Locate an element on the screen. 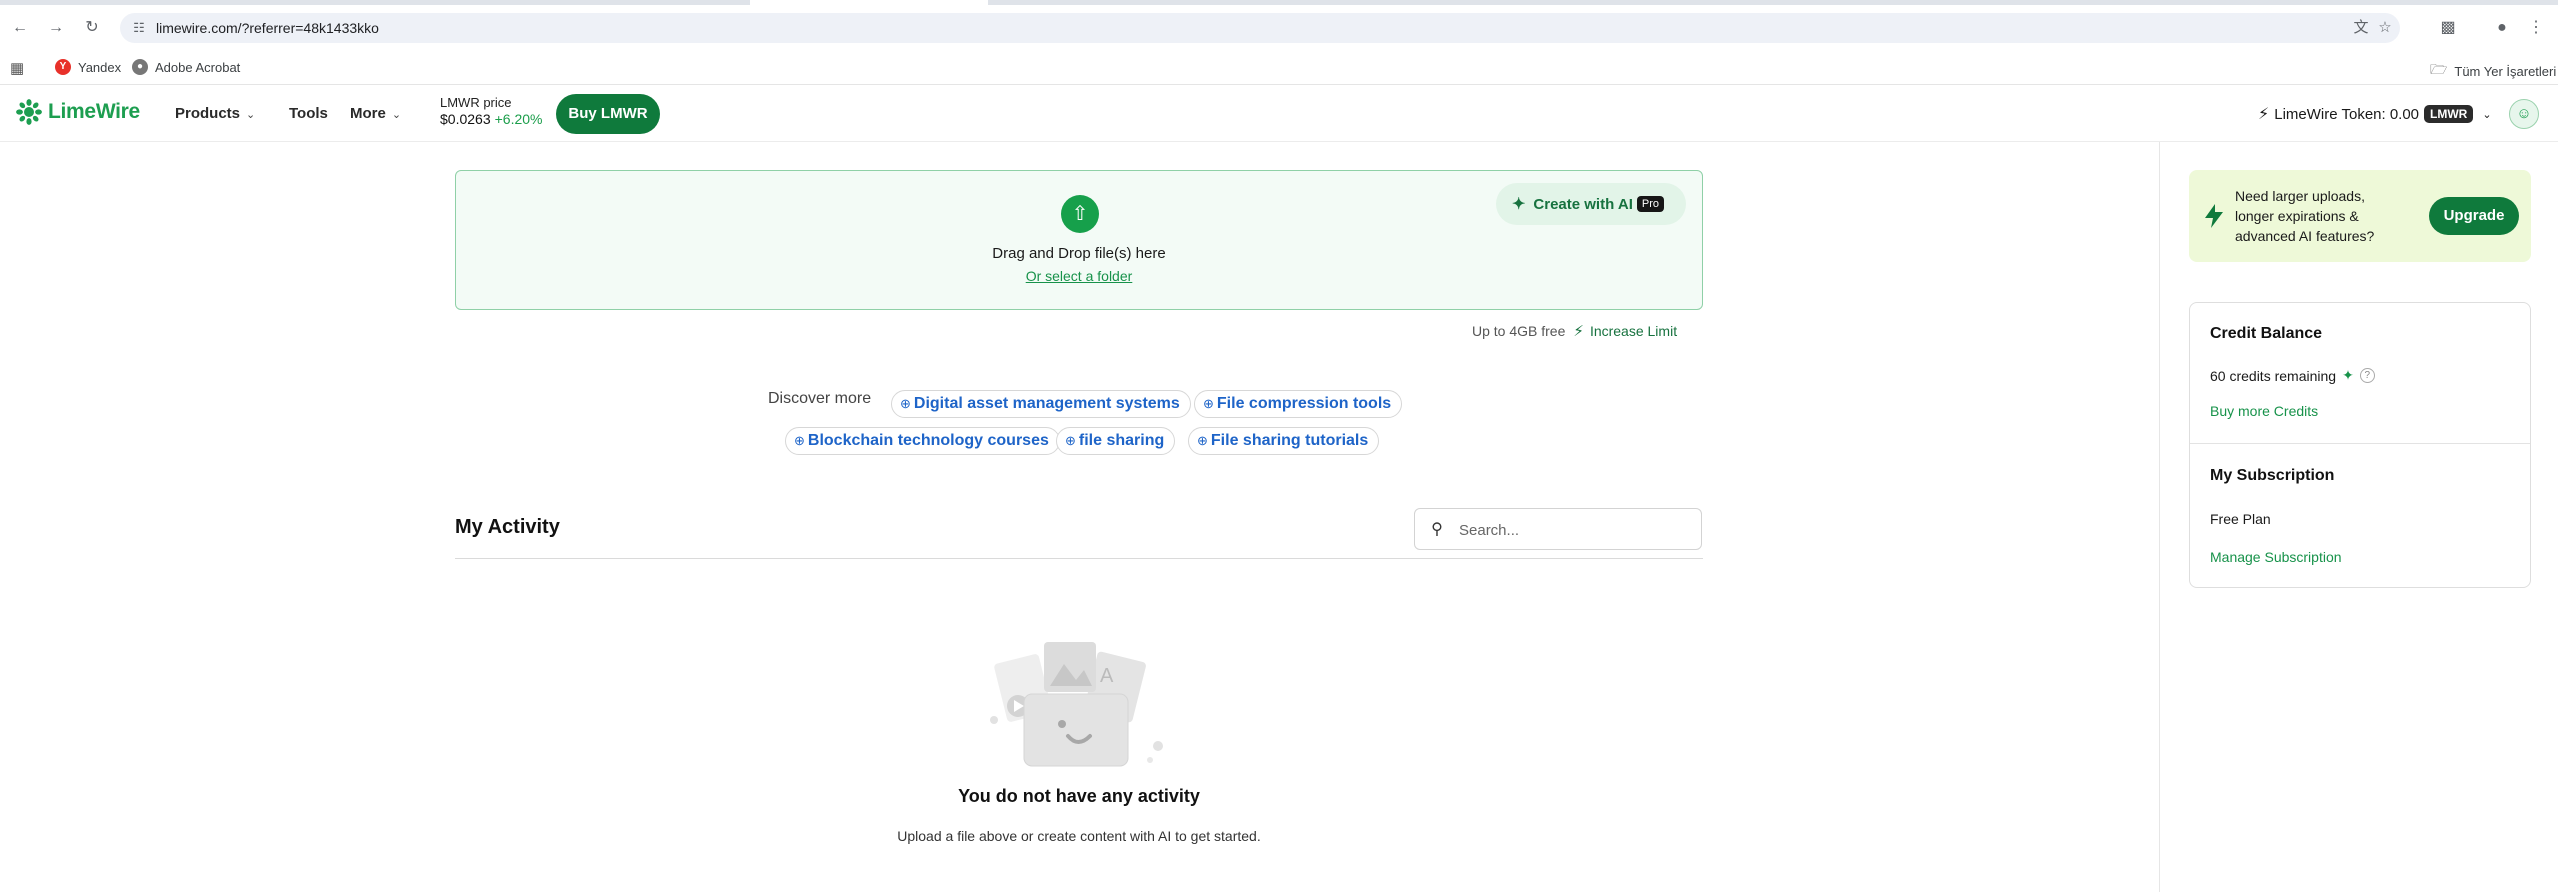 This screenshot has width=2558, height=892. discover-chip: ⊕ File compression tools is located at coordinates (1298, 404).